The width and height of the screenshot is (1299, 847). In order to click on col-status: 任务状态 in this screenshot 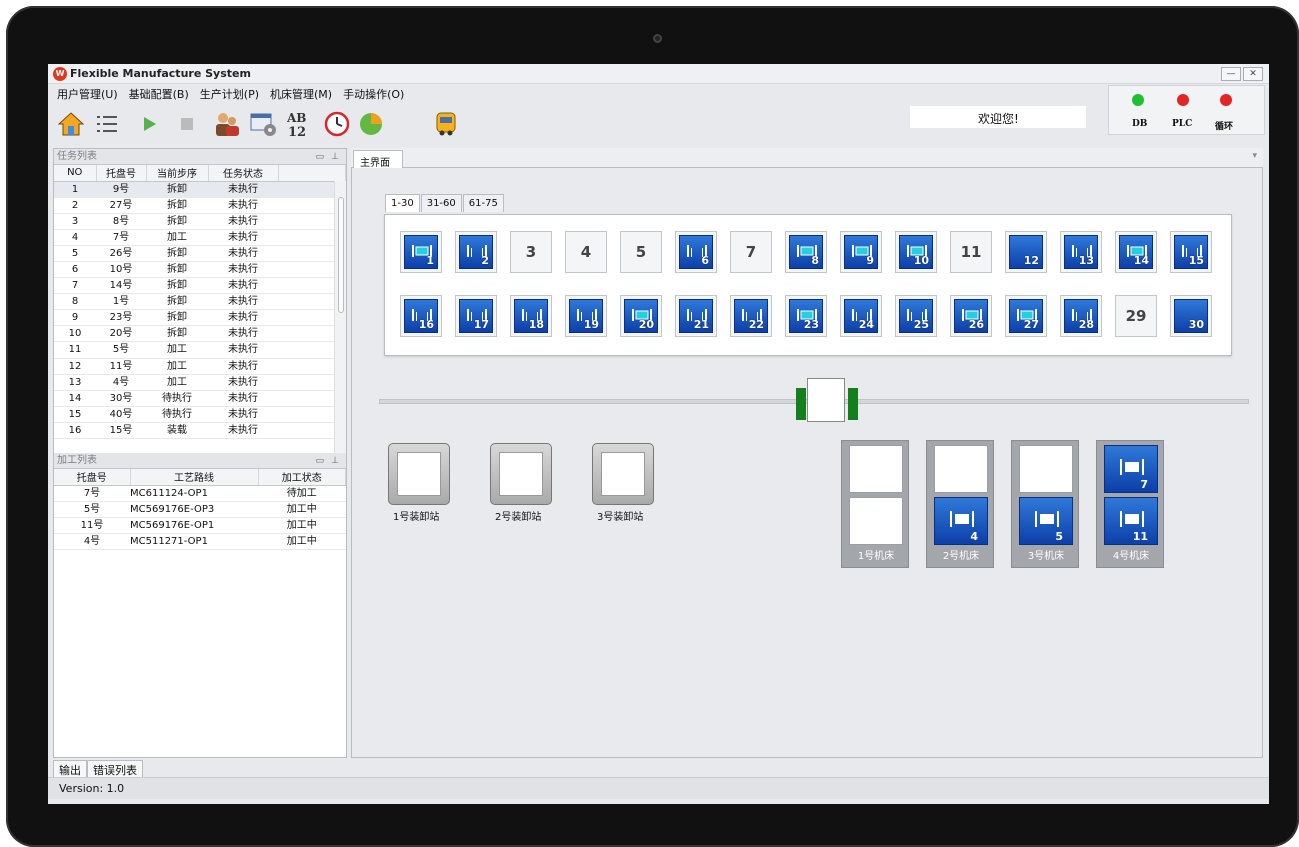, I will do `click(243, 173)`.